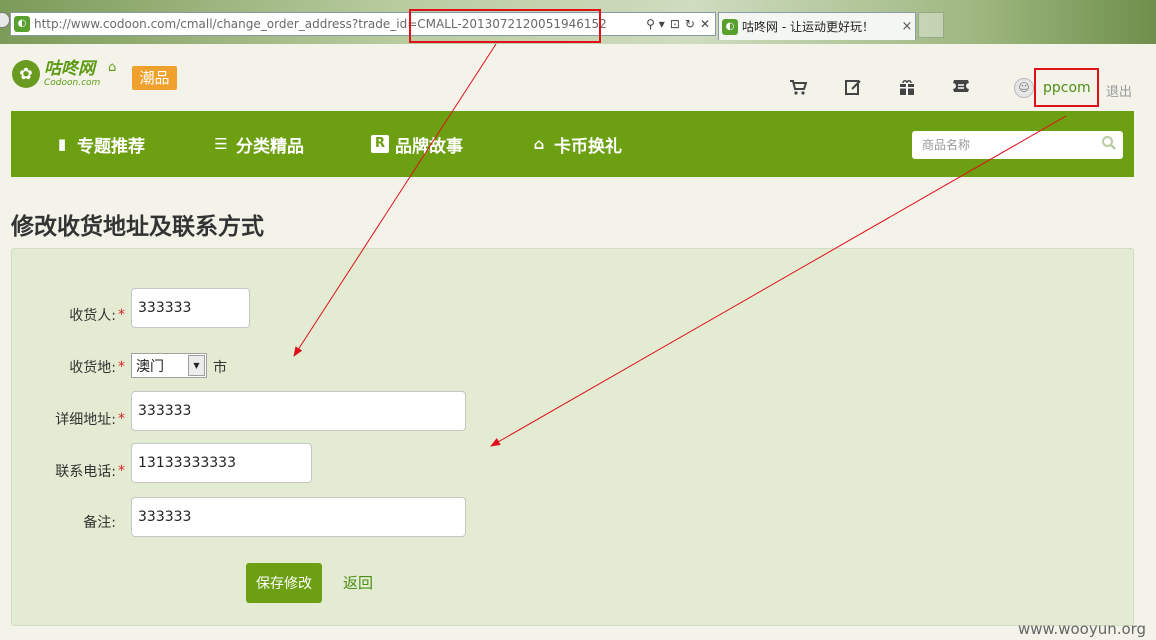  I want to click on site-logo: ✿ 咕咚网 Codoon.com, so click(56, 74).